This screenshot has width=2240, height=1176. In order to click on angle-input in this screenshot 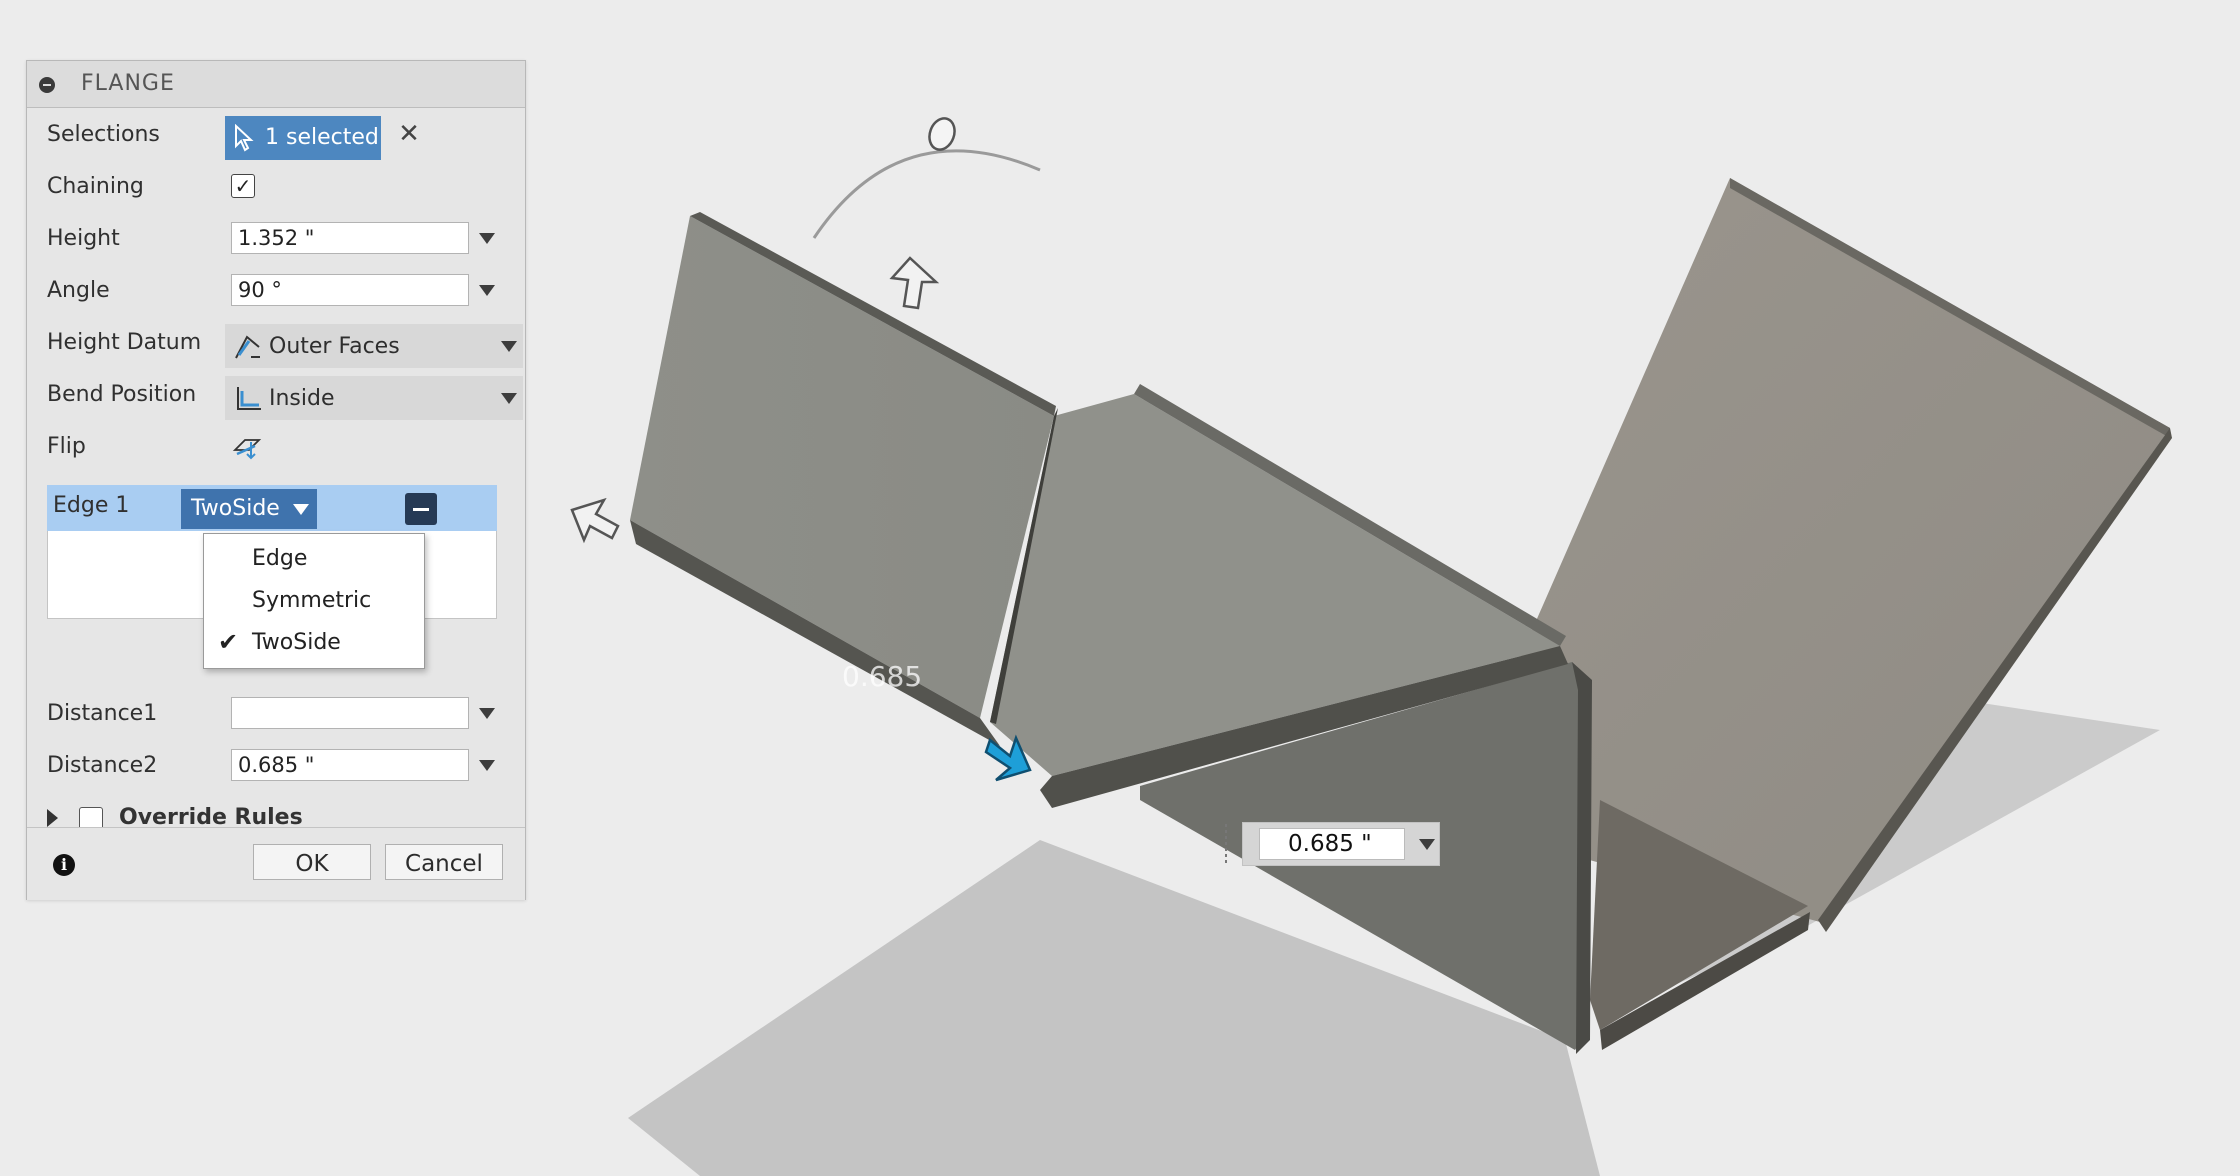, I will do `click(350, 290)`.